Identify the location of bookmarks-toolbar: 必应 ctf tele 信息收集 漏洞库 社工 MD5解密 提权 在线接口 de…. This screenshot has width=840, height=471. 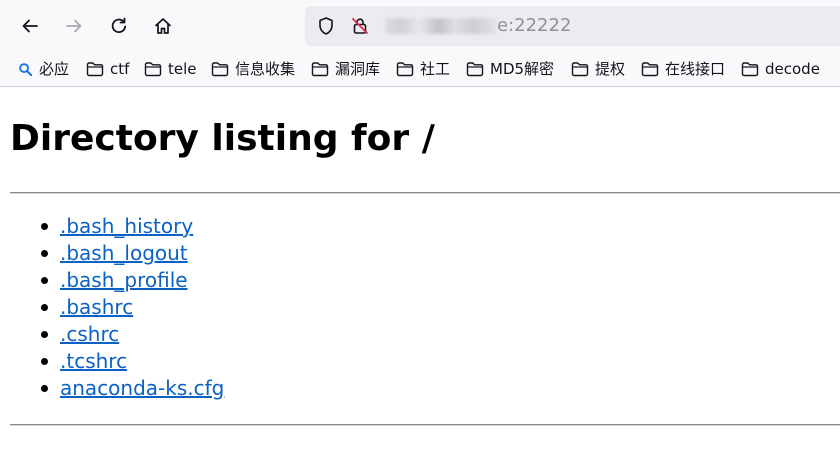
(420, 69).